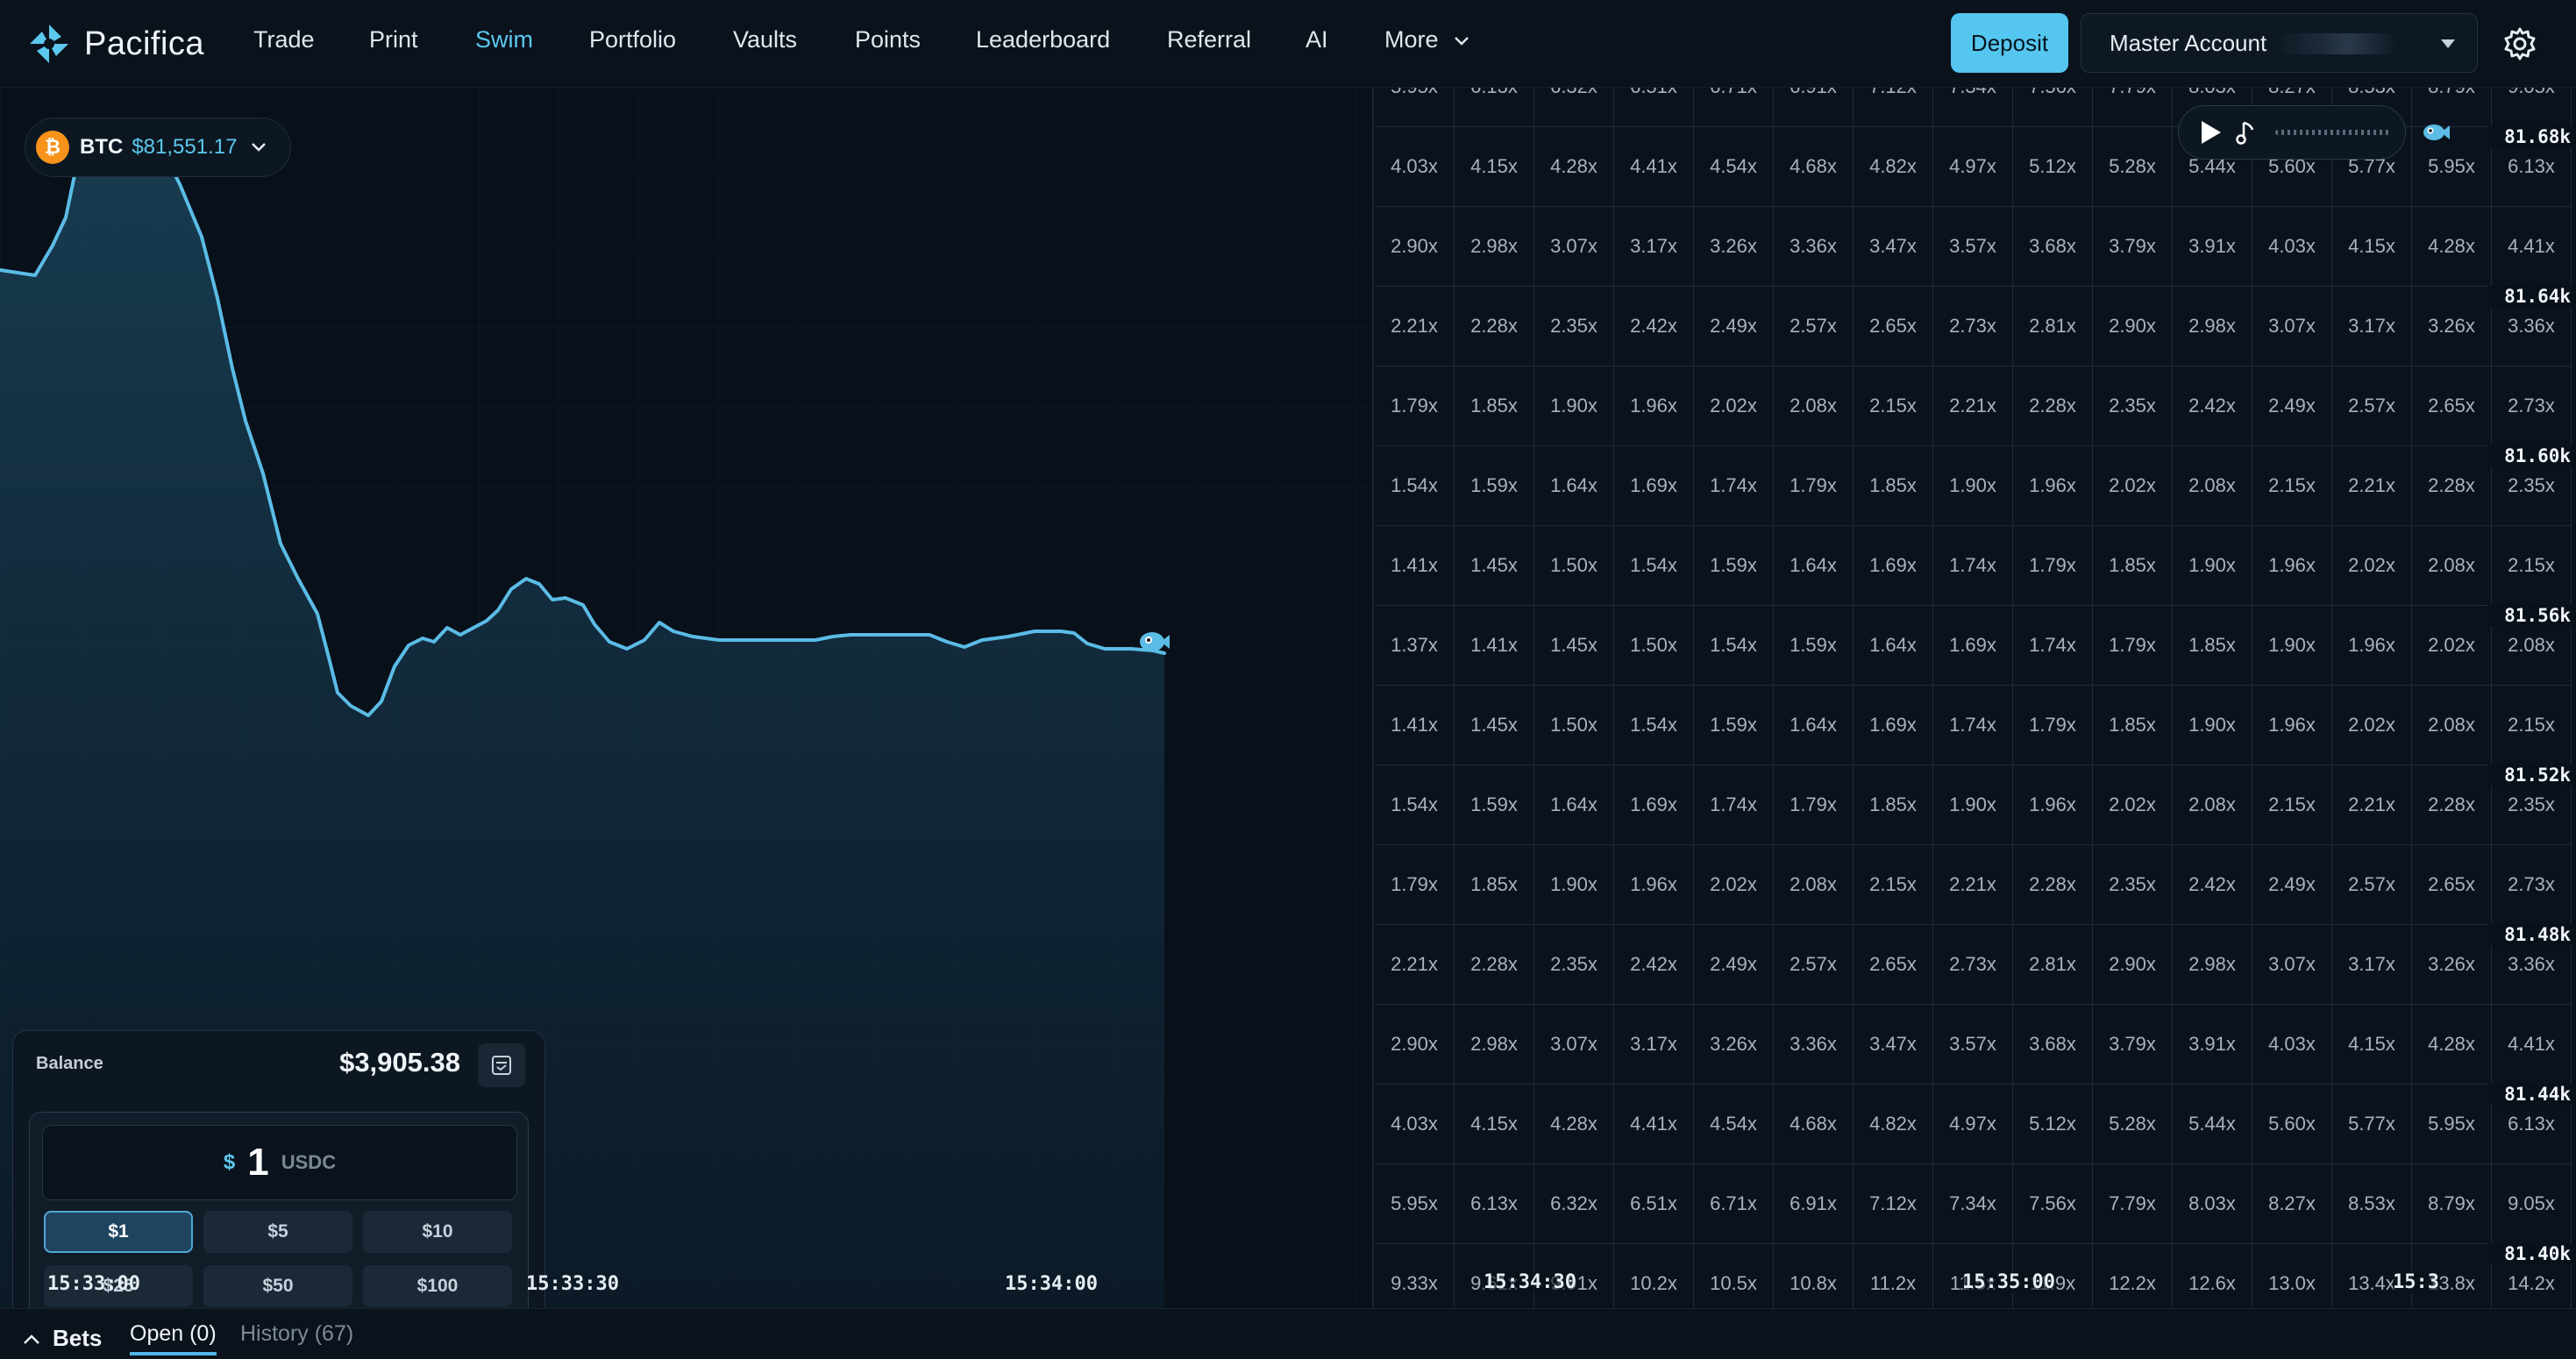 The height and width of the screenshot is (1359, 2576). I want to click on multiplier-cell: 9.05x, so click(2532, 107).